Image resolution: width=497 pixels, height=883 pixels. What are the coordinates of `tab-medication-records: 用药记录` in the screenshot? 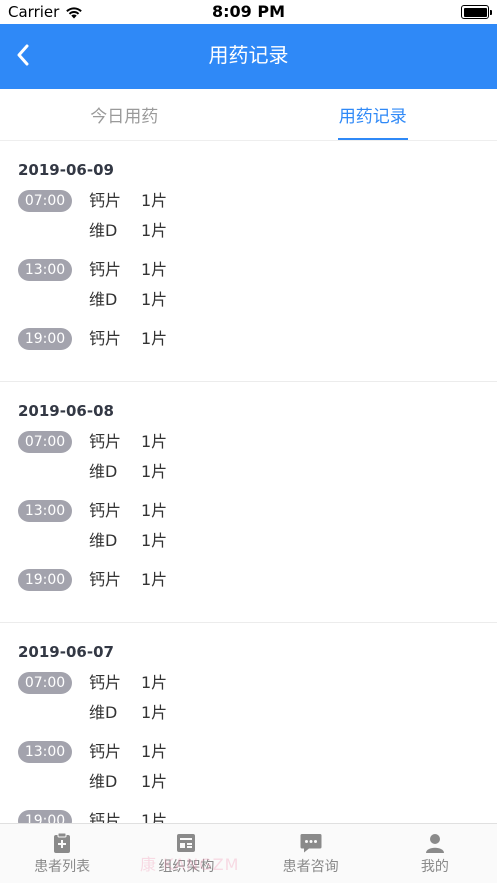 It's located at (373, 114).